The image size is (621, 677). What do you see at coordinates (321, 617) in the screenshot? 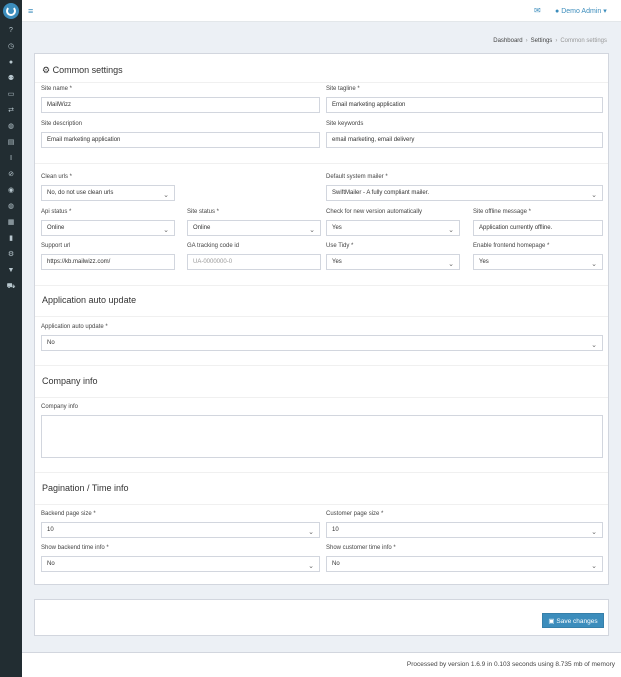
I see `actions-panel: ▣ Save changes` at bounding box center [321, 617].